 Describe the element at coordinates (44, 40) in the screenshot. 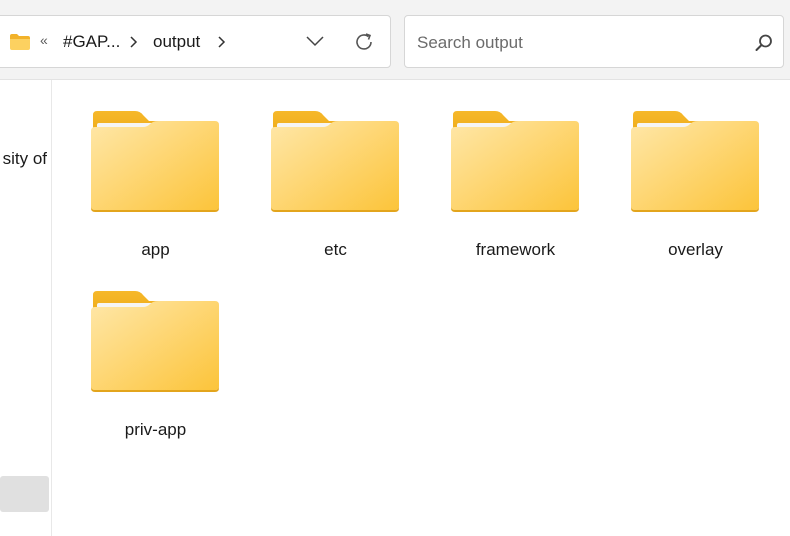

I see `breadcrumb-overflow: «` at that location.